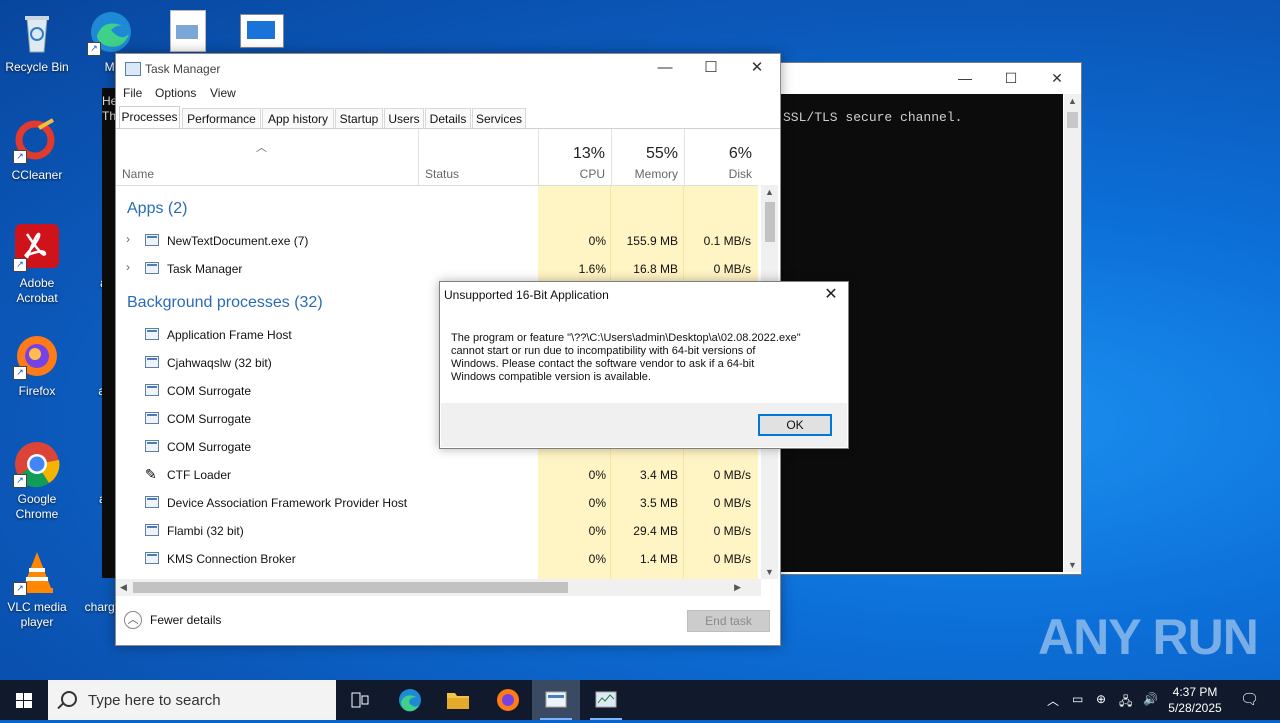  I want to click on horizontal-scrollbar: ◀ ▶, so click(438, 587).